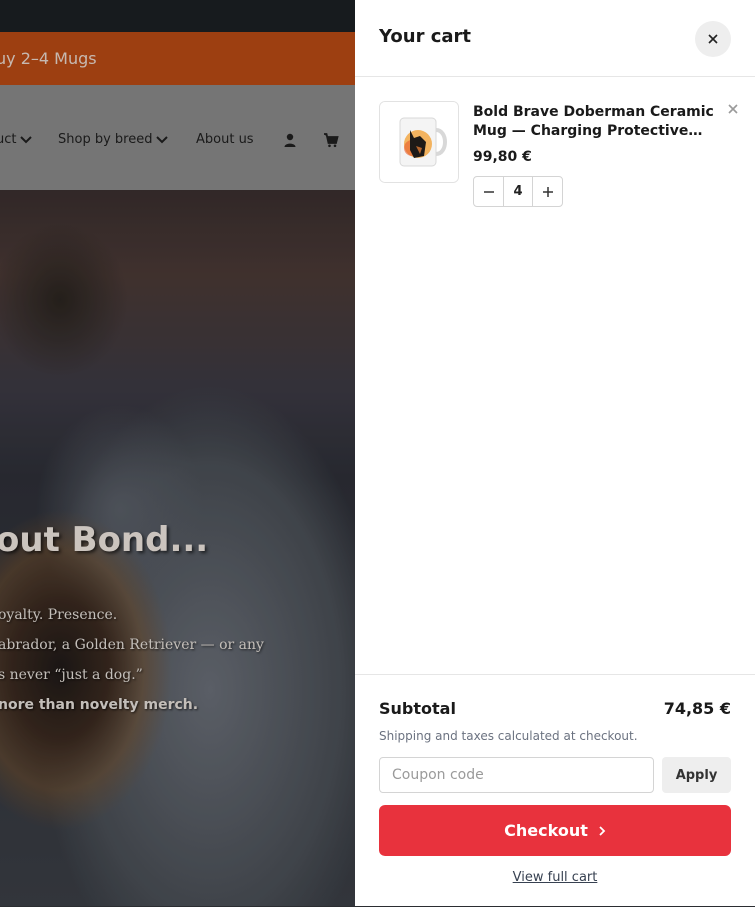  What do you see at coordinates (425, 36) in the screenshot?
I see `cart-title: Your cart` at bounding box center [425, 36].